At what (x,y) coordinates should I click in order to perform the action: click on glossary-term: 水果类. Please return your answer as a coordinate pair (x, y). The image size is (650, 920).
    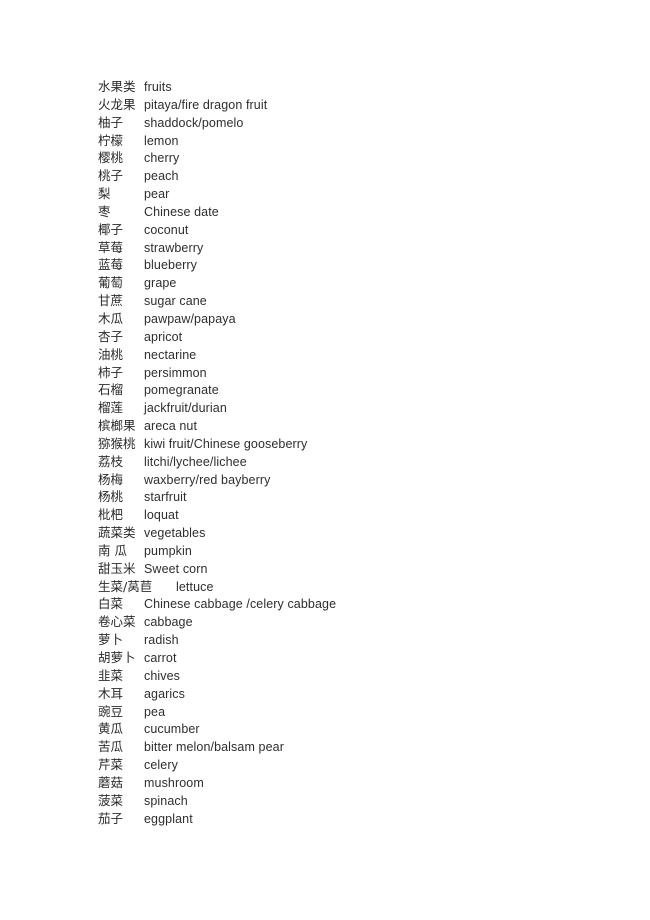
    Looking at the image, I should click on (117, 86).